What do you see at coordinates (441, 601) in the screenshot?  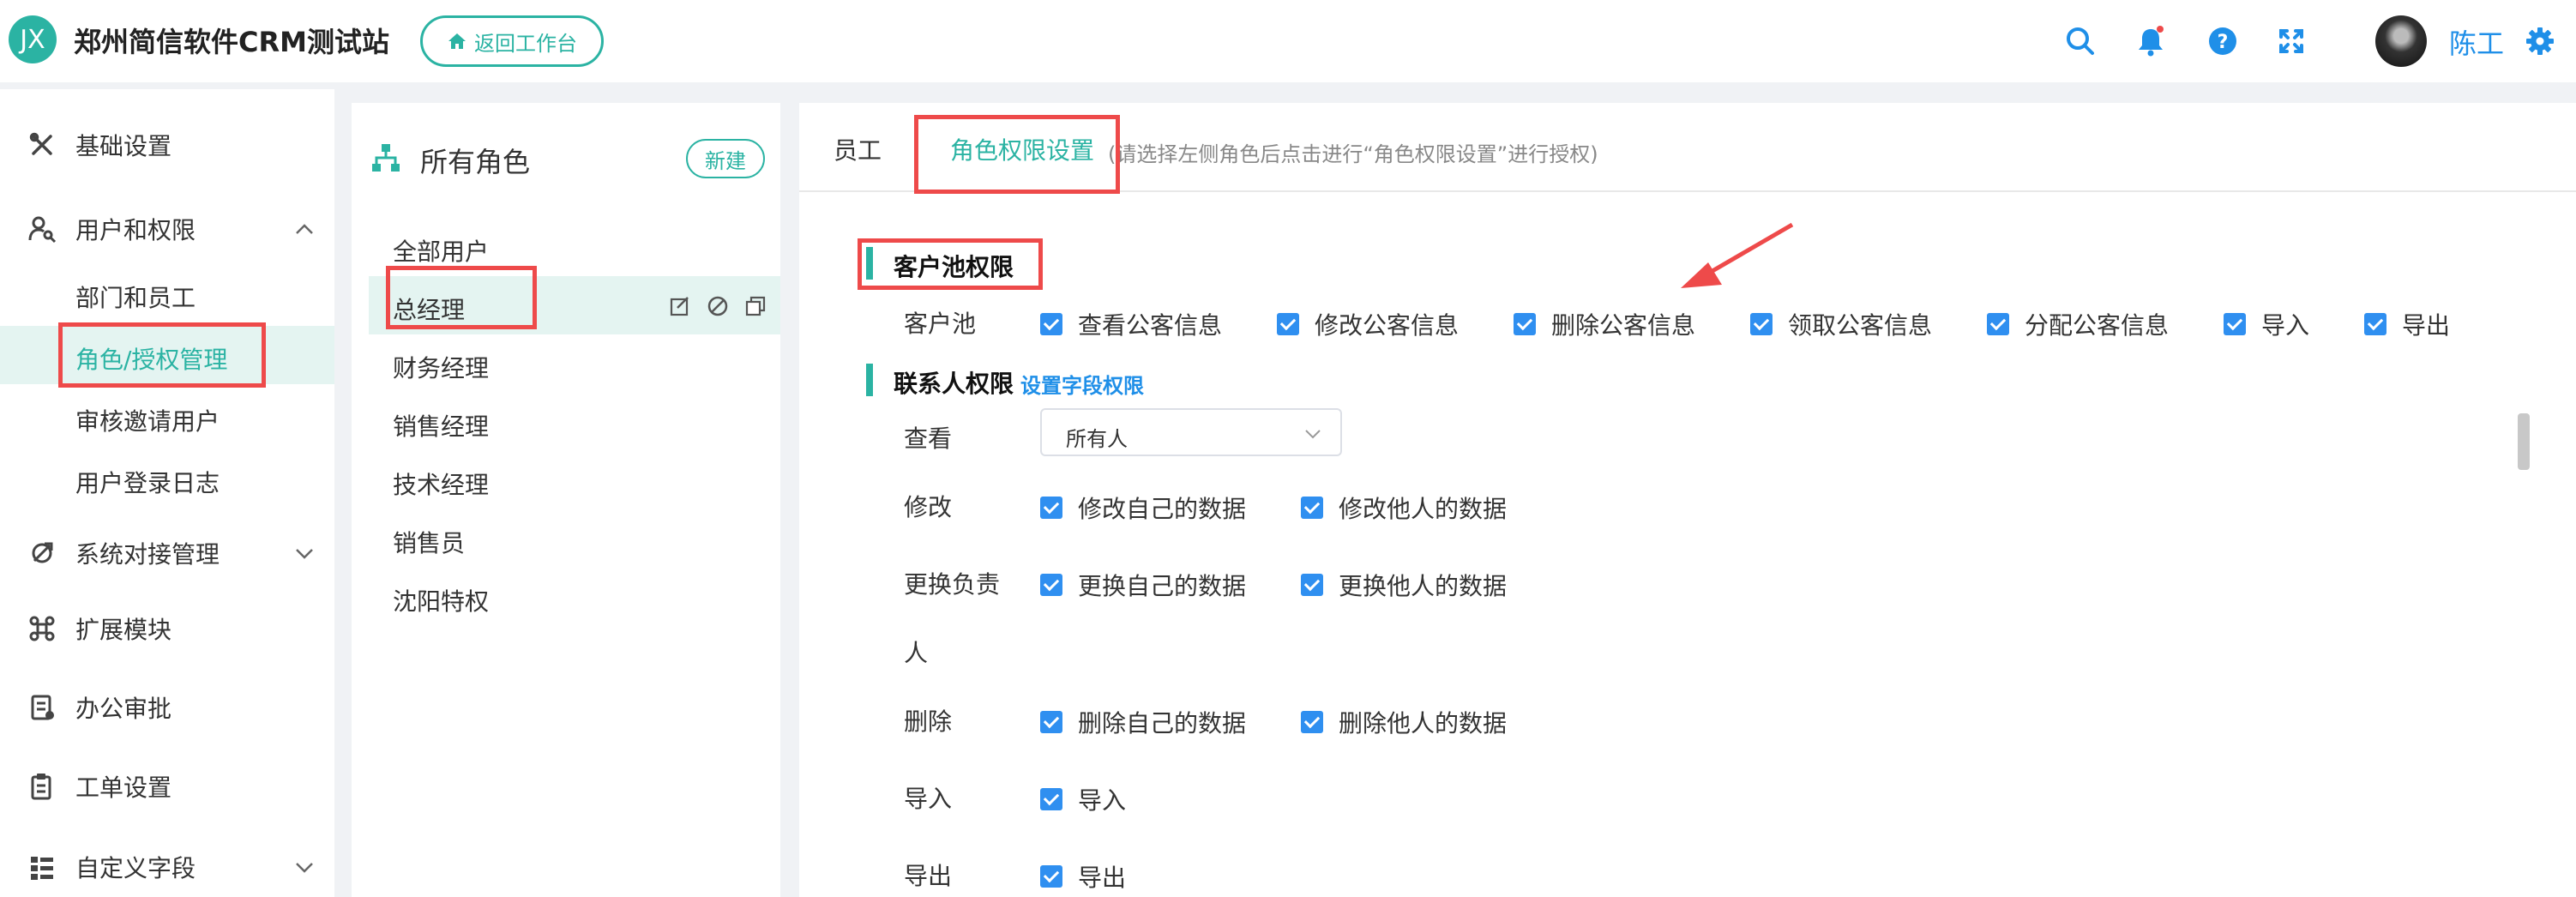 I see `role-label: 沈阳特权` at bounding box center [441, 601].